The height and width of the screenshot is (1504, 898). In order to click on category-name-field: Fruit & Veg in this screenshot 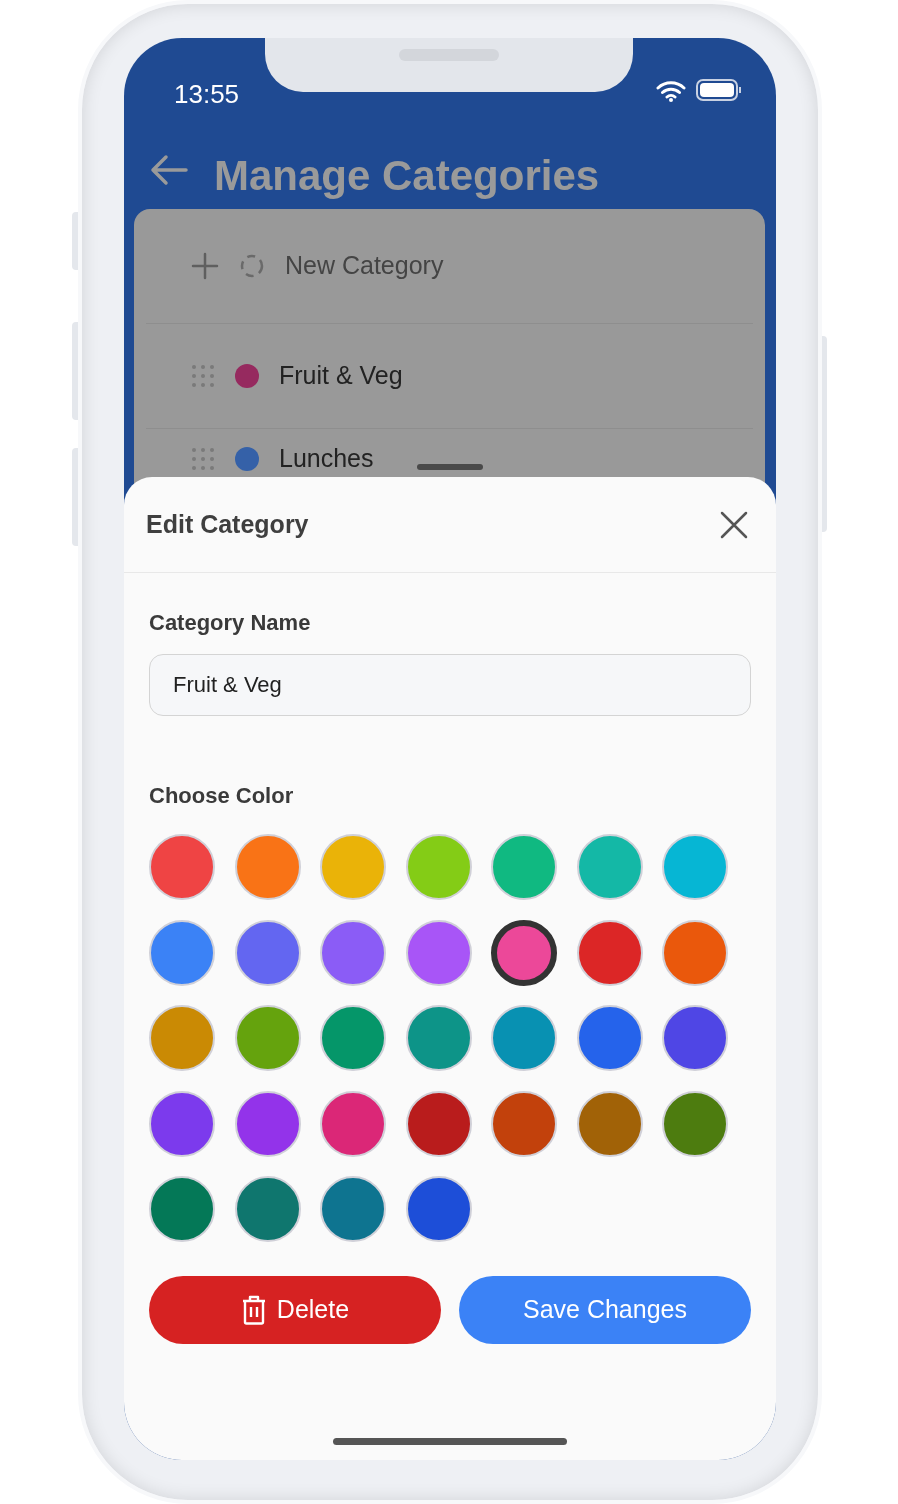, I will do `click(450, 685)`.